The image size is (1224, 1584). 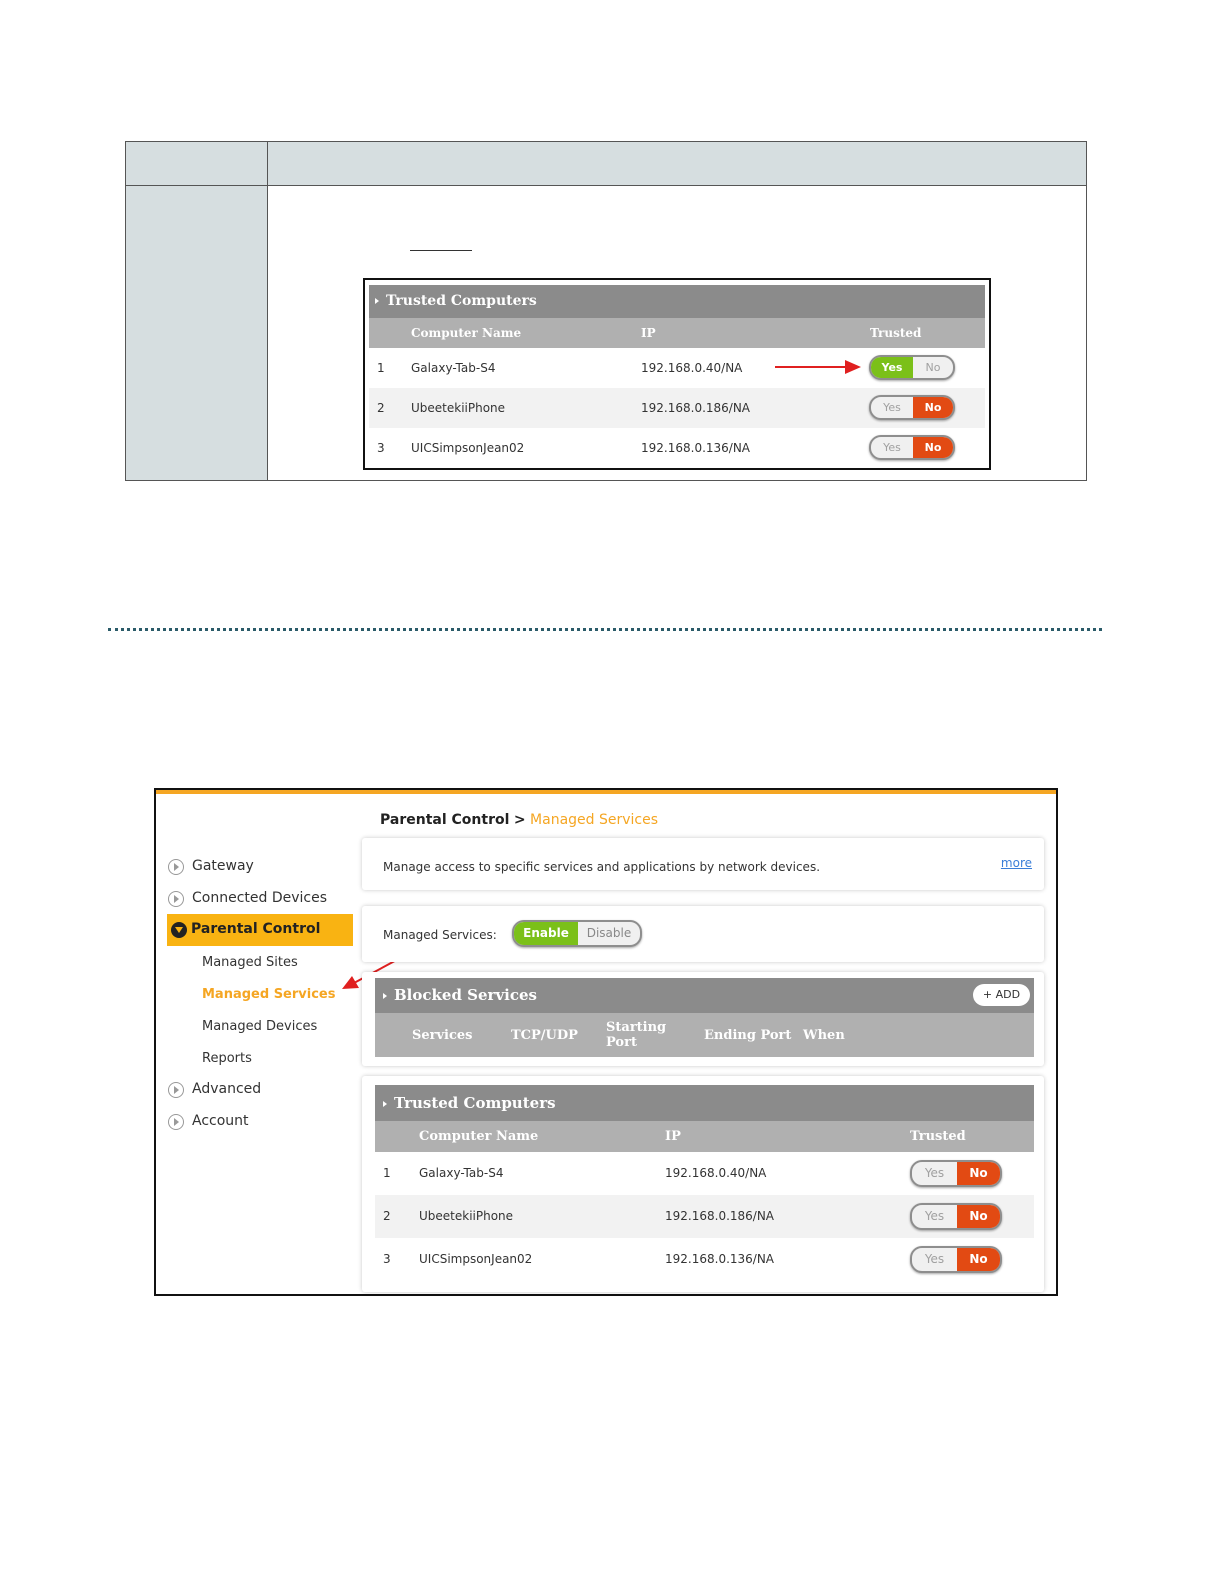 What do you see at coordinates (1001, 995) in the screenshot?
I see `add-button: + ADD` at bounding box center [1001, 995].